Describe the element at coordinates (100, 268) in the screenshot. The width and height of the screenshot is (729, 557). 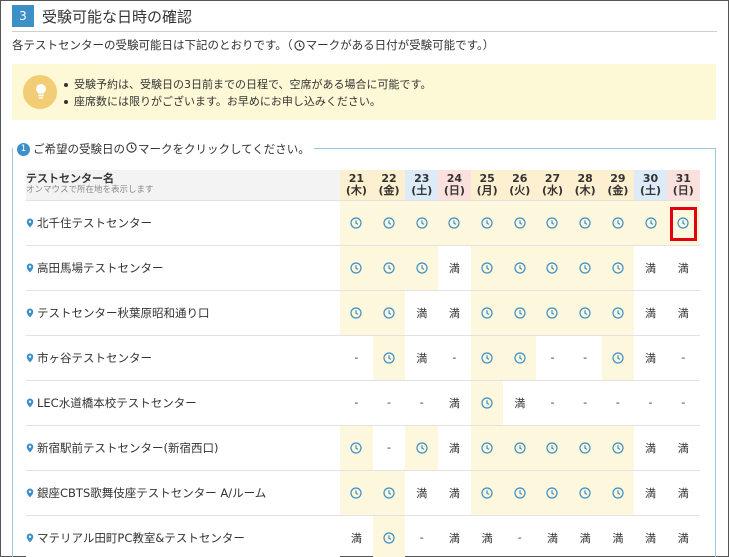
I see `center-name: 高田馬場テストセンター` at that location.